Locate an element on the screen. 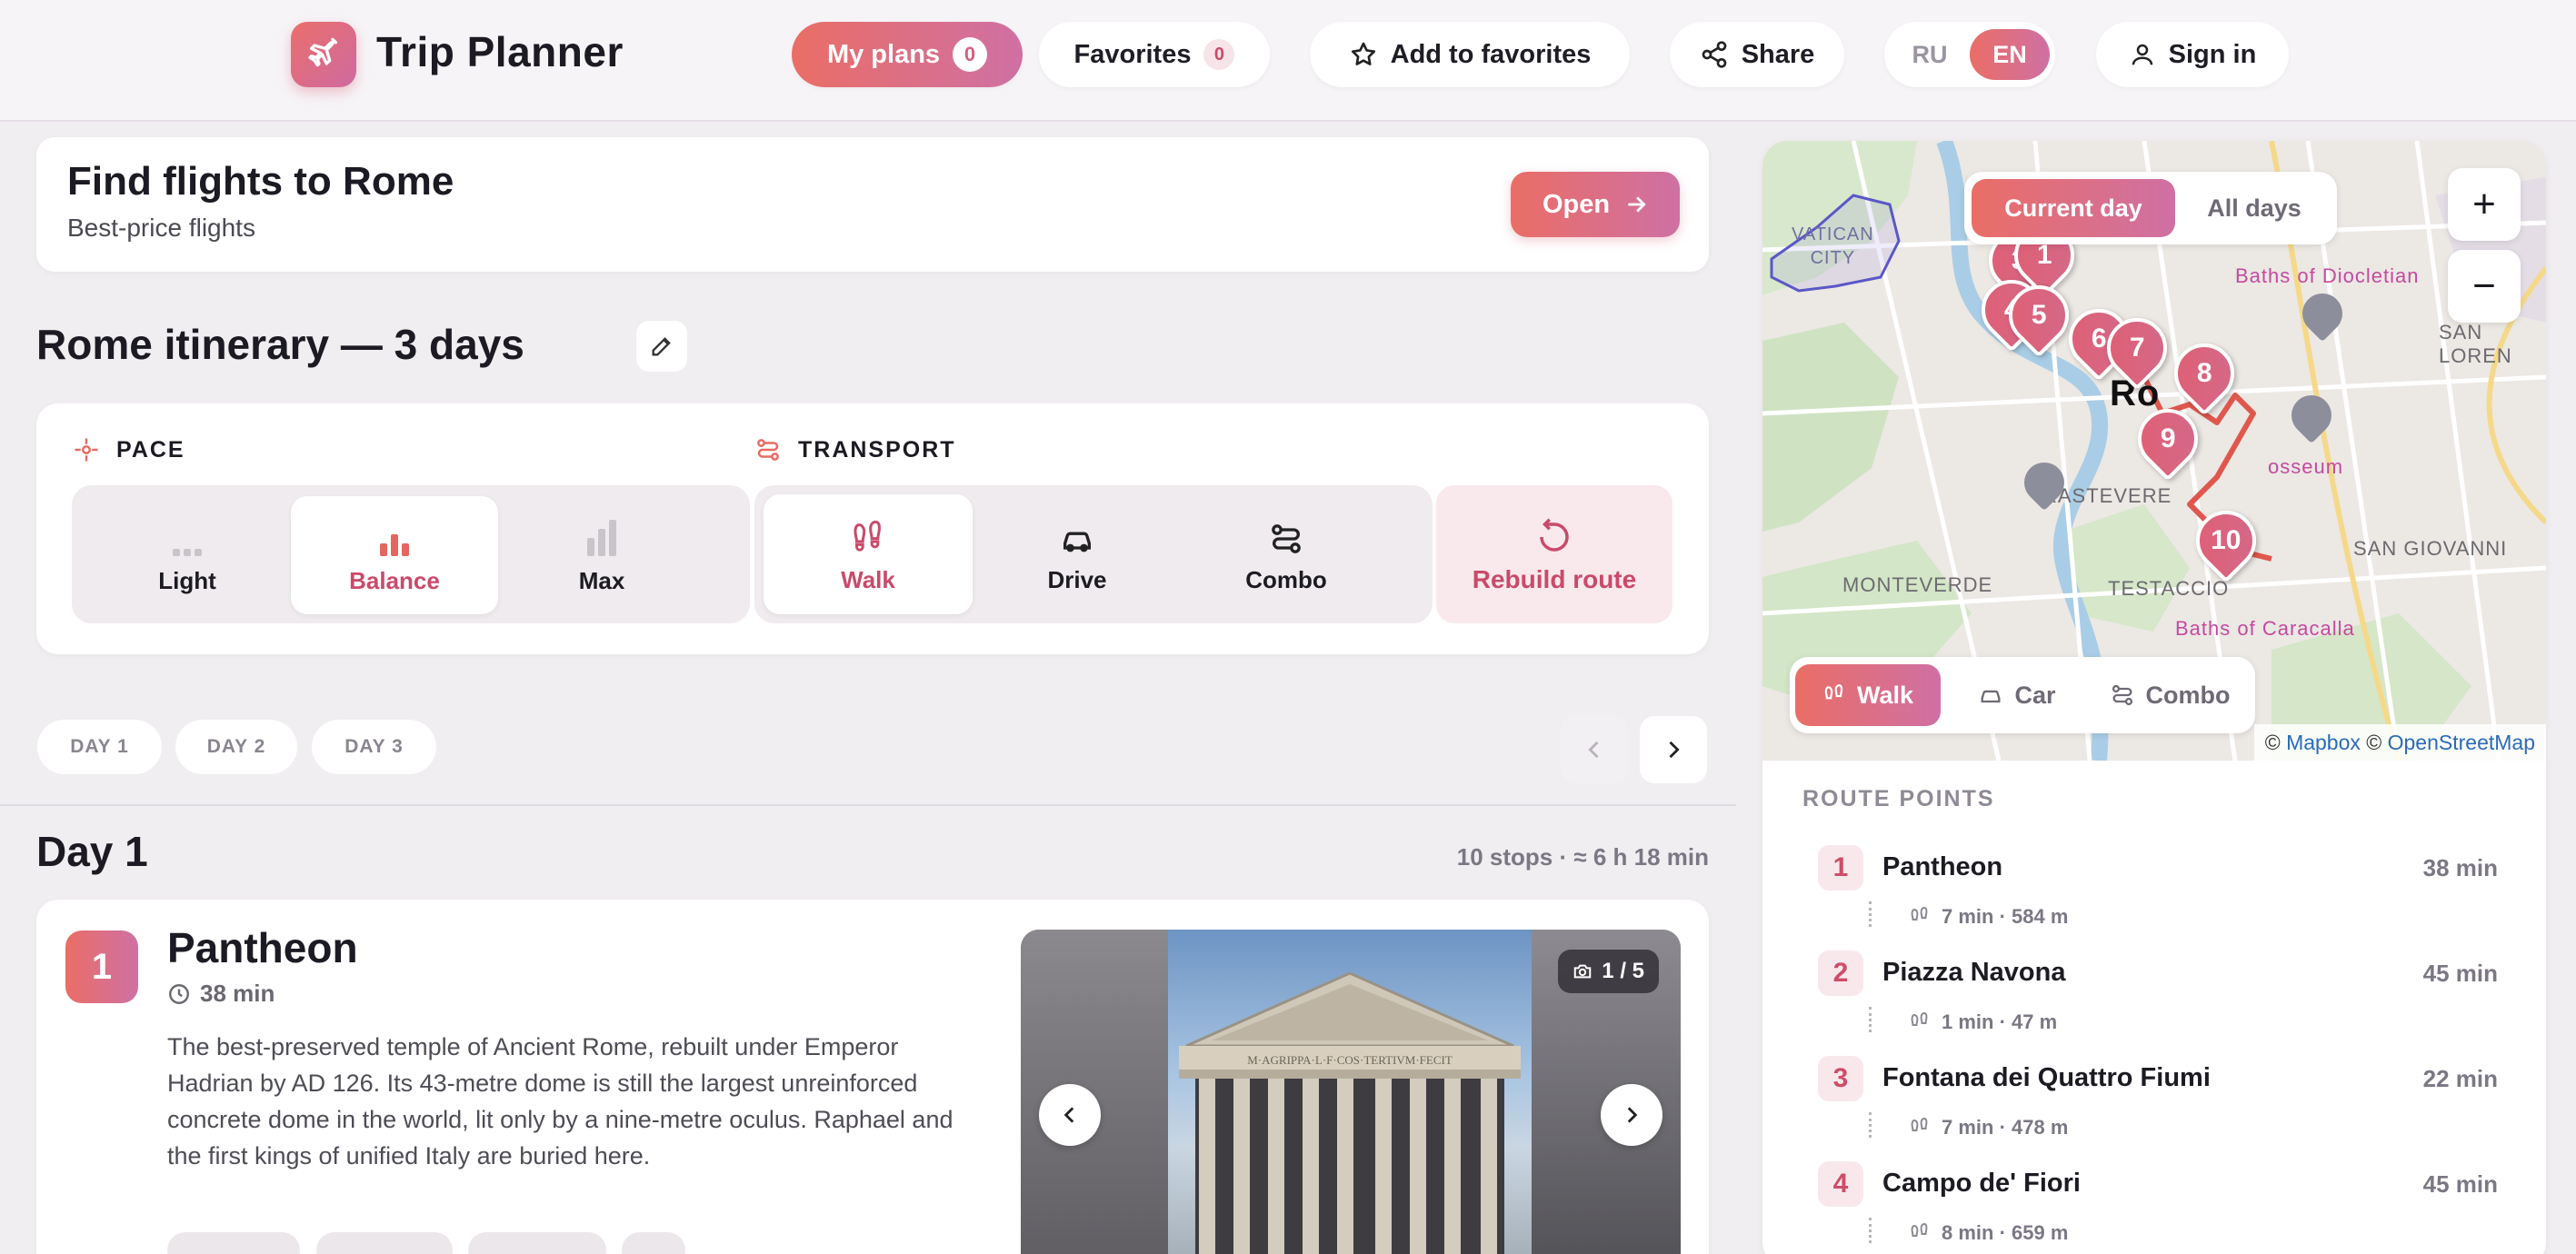 This screenshot has height=1254, width=2576. route-point-name: Fontana dei Quattro Fiumi is located at coordinates (2047, 1077).